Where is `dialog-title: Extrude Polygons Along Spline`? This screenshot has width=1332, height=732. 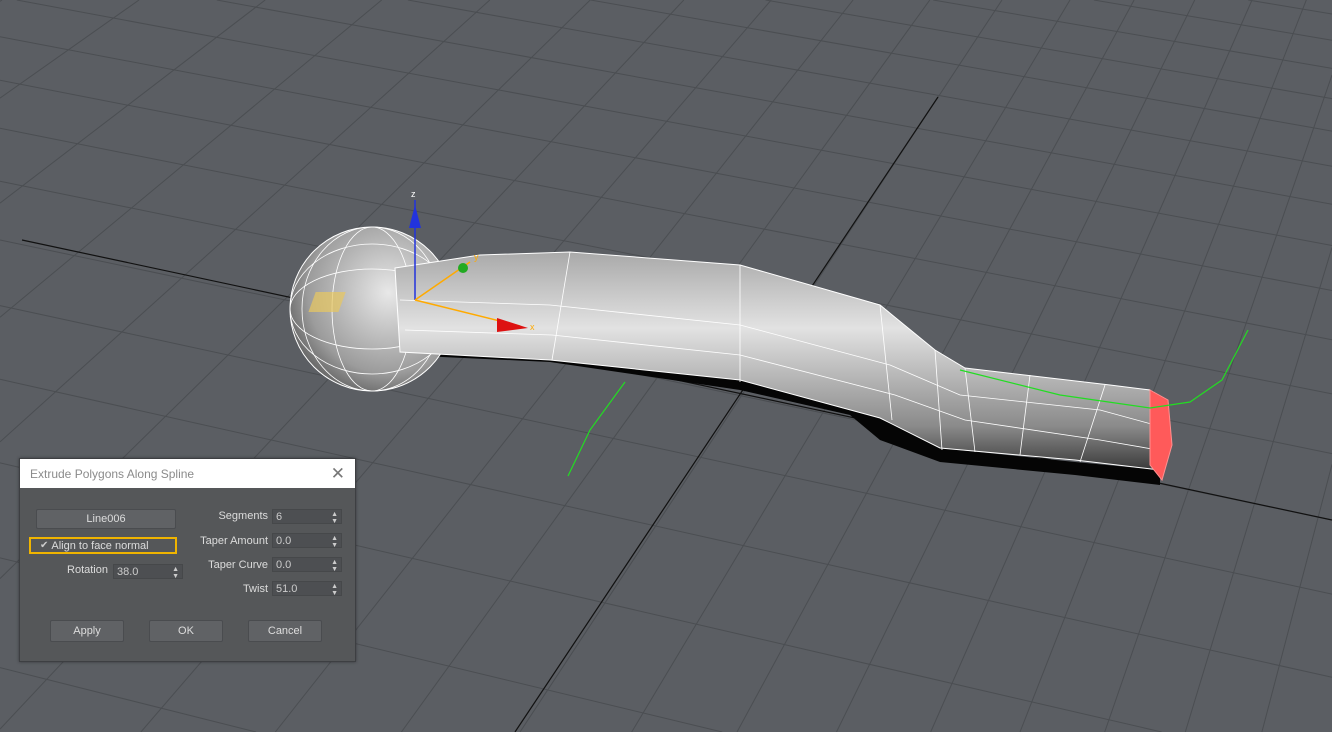 dialog-title: Extrude Polygons Along Spline is located at coordinates (112, 473).